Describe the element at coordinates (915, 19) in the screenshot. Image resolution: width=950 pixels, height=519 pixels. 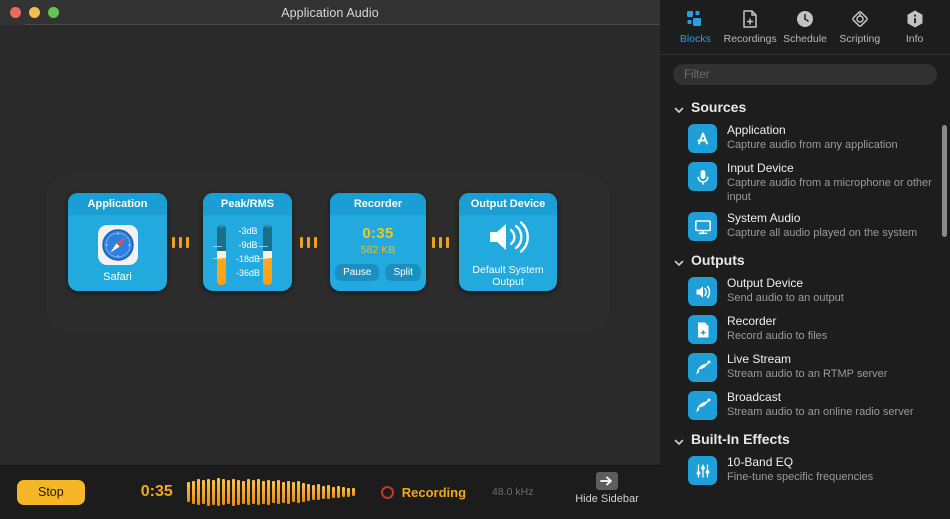
I see `info-icon` at that location.